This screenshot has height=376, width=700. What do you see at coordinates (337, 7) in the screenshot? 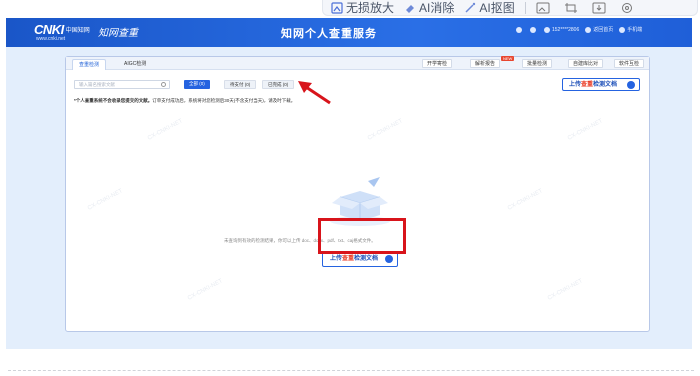
I see `enlarge-icon` at bounding box center [337, 7].